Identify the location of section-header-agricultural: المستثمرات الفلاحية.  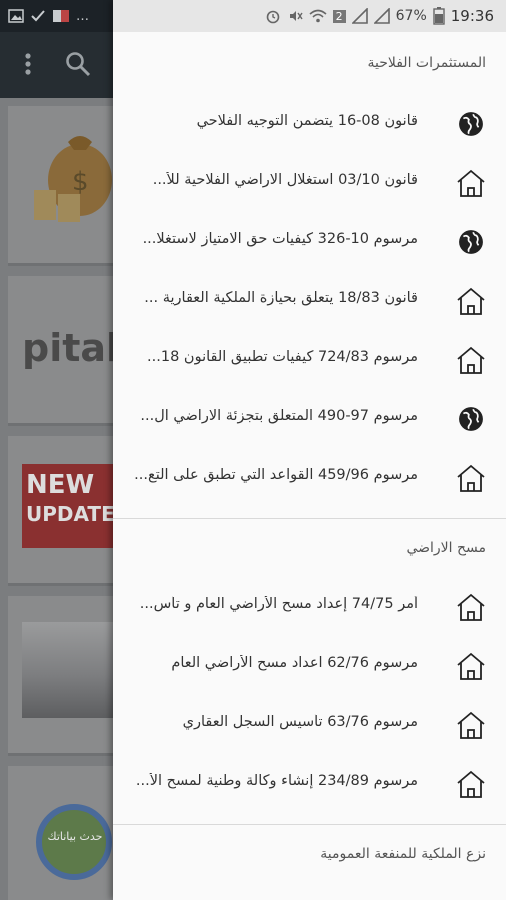
(426, 63).